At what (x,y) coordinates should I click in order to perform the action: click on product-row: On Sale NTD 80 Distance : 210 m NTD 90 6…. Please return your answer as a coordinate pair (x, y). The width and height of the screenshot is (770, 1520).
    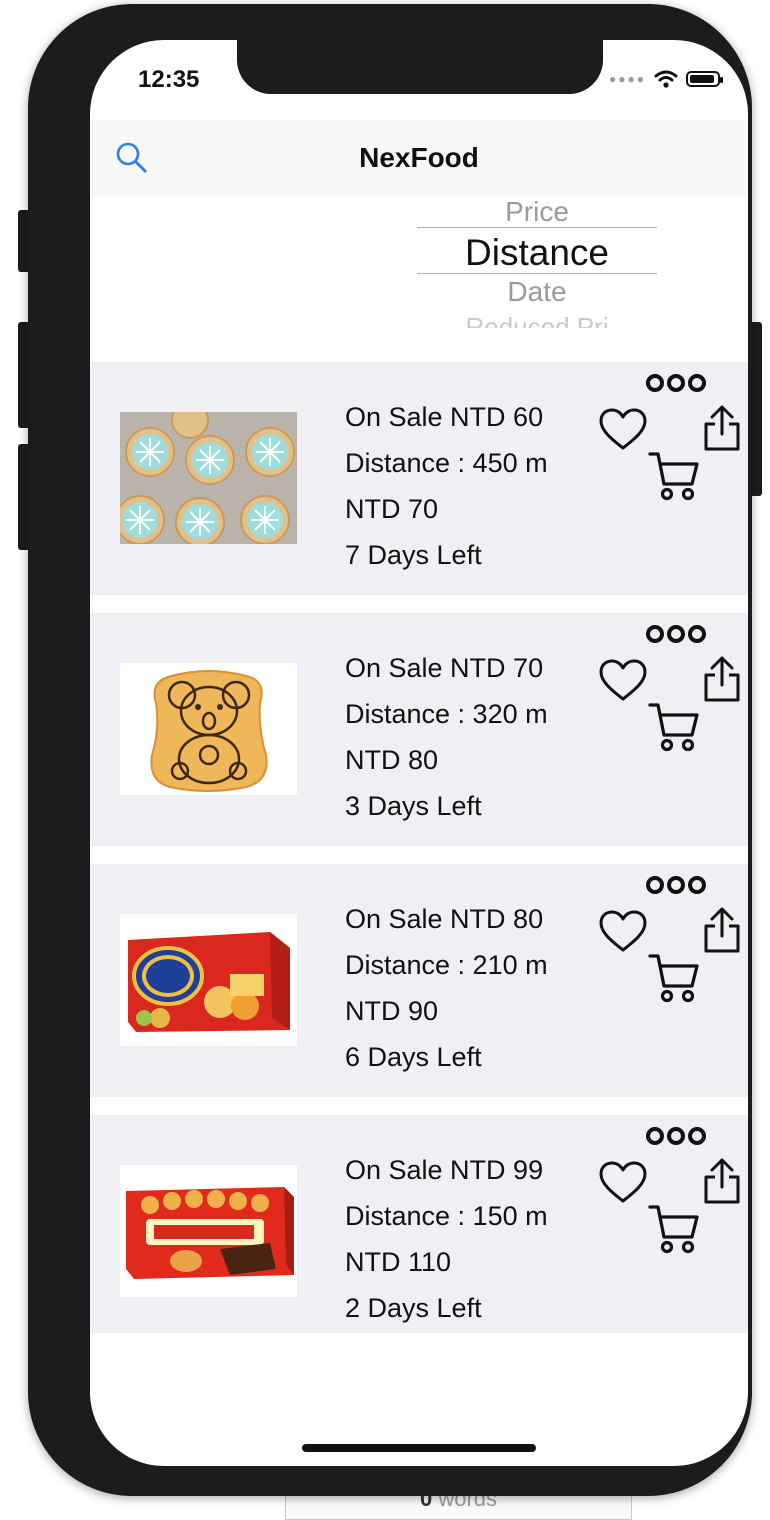
    Looking at the image, I should click on (419, 980).